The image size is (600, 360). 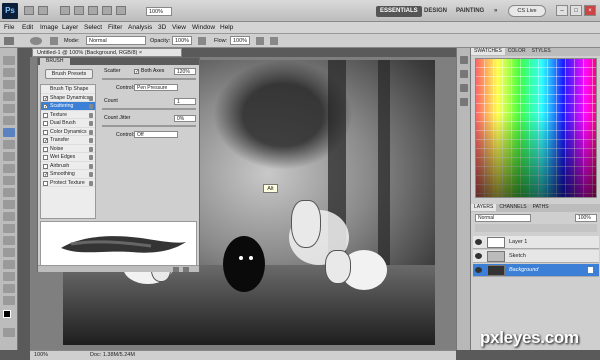 I want to click on maximize-button: □, so click(x=576, y=10).